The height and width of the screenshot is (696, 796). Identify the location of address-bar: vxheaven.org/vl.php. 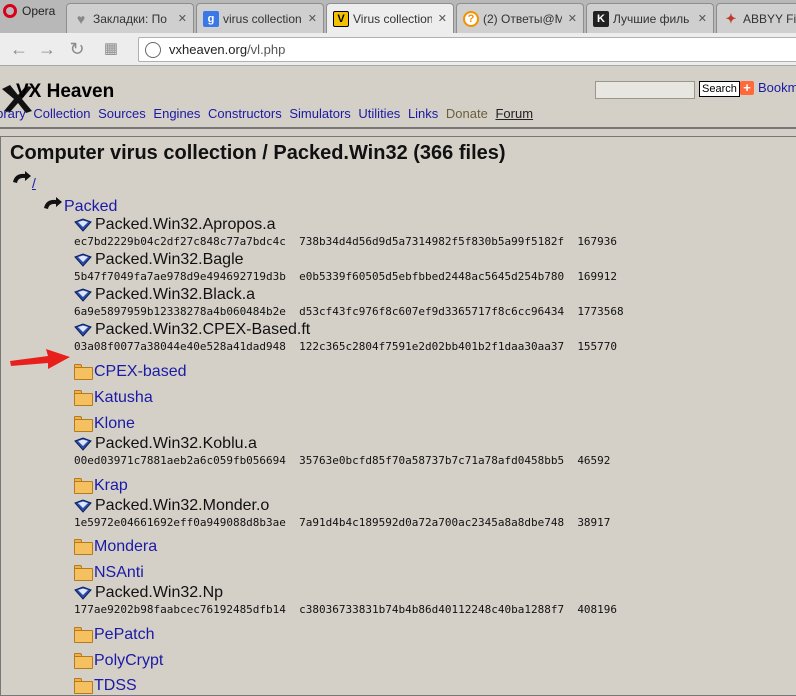
(467, 49).